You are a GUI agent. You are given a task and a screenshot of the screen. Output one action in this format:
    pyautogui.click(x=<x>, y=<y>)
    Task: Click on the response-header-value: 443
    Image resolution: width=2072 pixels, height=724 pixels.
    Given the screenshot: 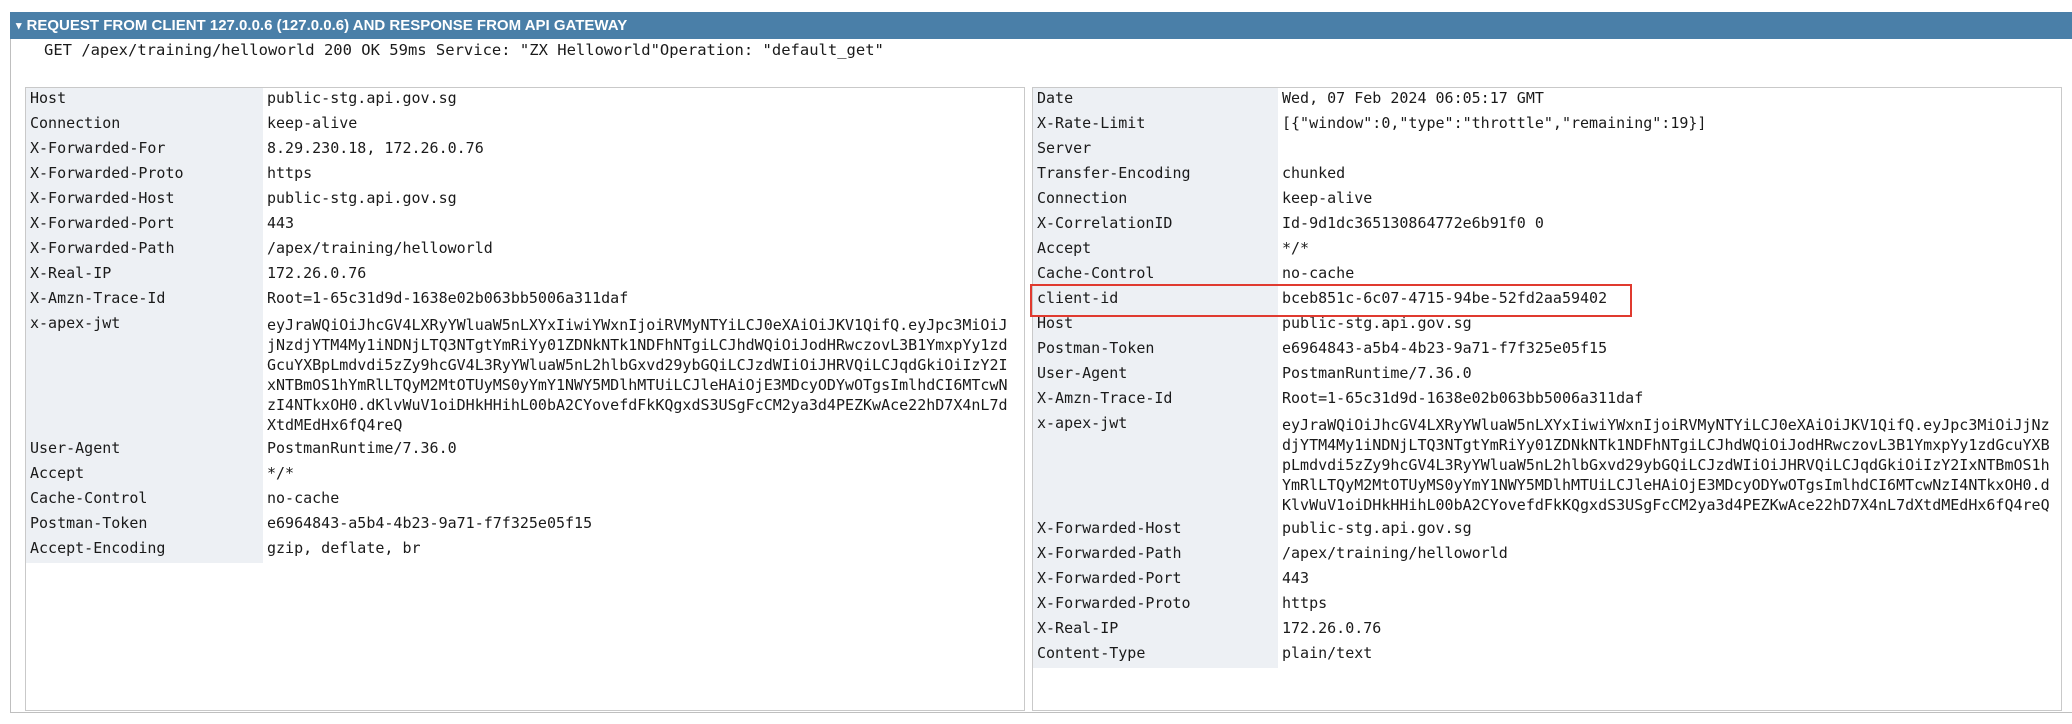 What is the action you would take?
    pyautogui.click(x=1296, y=578)
    